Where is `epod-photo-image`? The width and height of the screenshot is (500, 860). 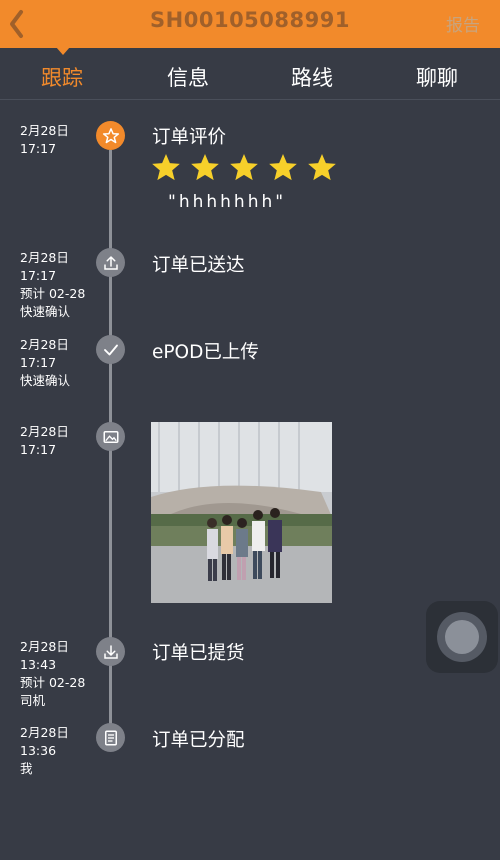 epod-photo-image is located at coordinates (241, 512).